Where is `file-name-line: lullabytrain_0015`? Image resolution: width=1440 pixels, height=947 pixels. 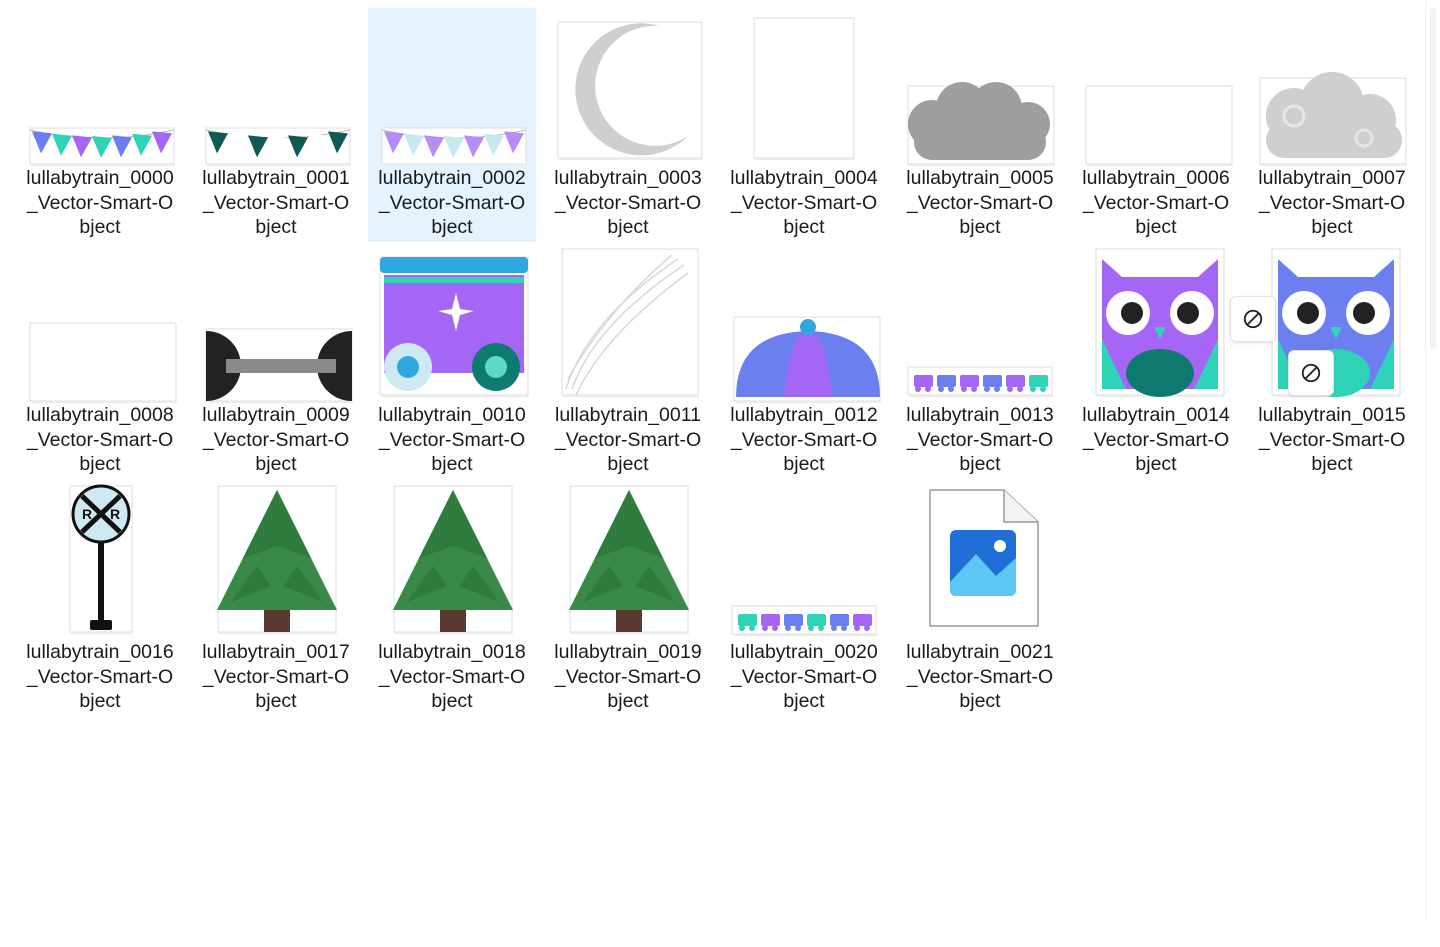
file-name-line: lullabytrain_0015 is located at coordinates (1332, 415).